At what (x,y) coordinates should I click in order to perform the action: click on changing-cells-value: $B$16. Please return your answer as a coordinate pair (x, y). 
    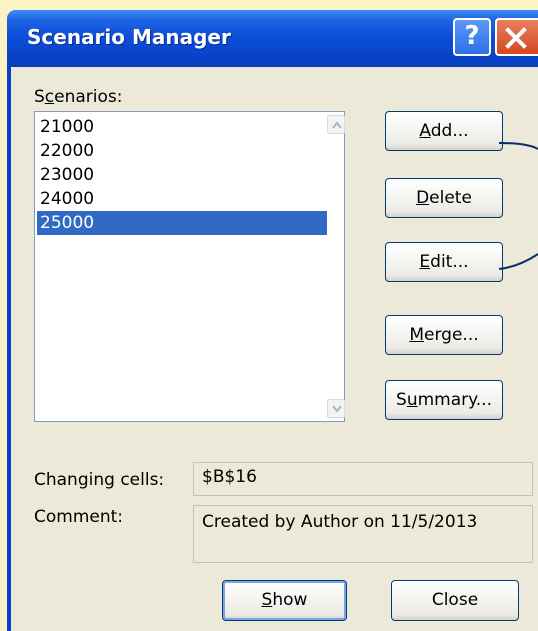
    Looking at the image, I should click on (363, 479).